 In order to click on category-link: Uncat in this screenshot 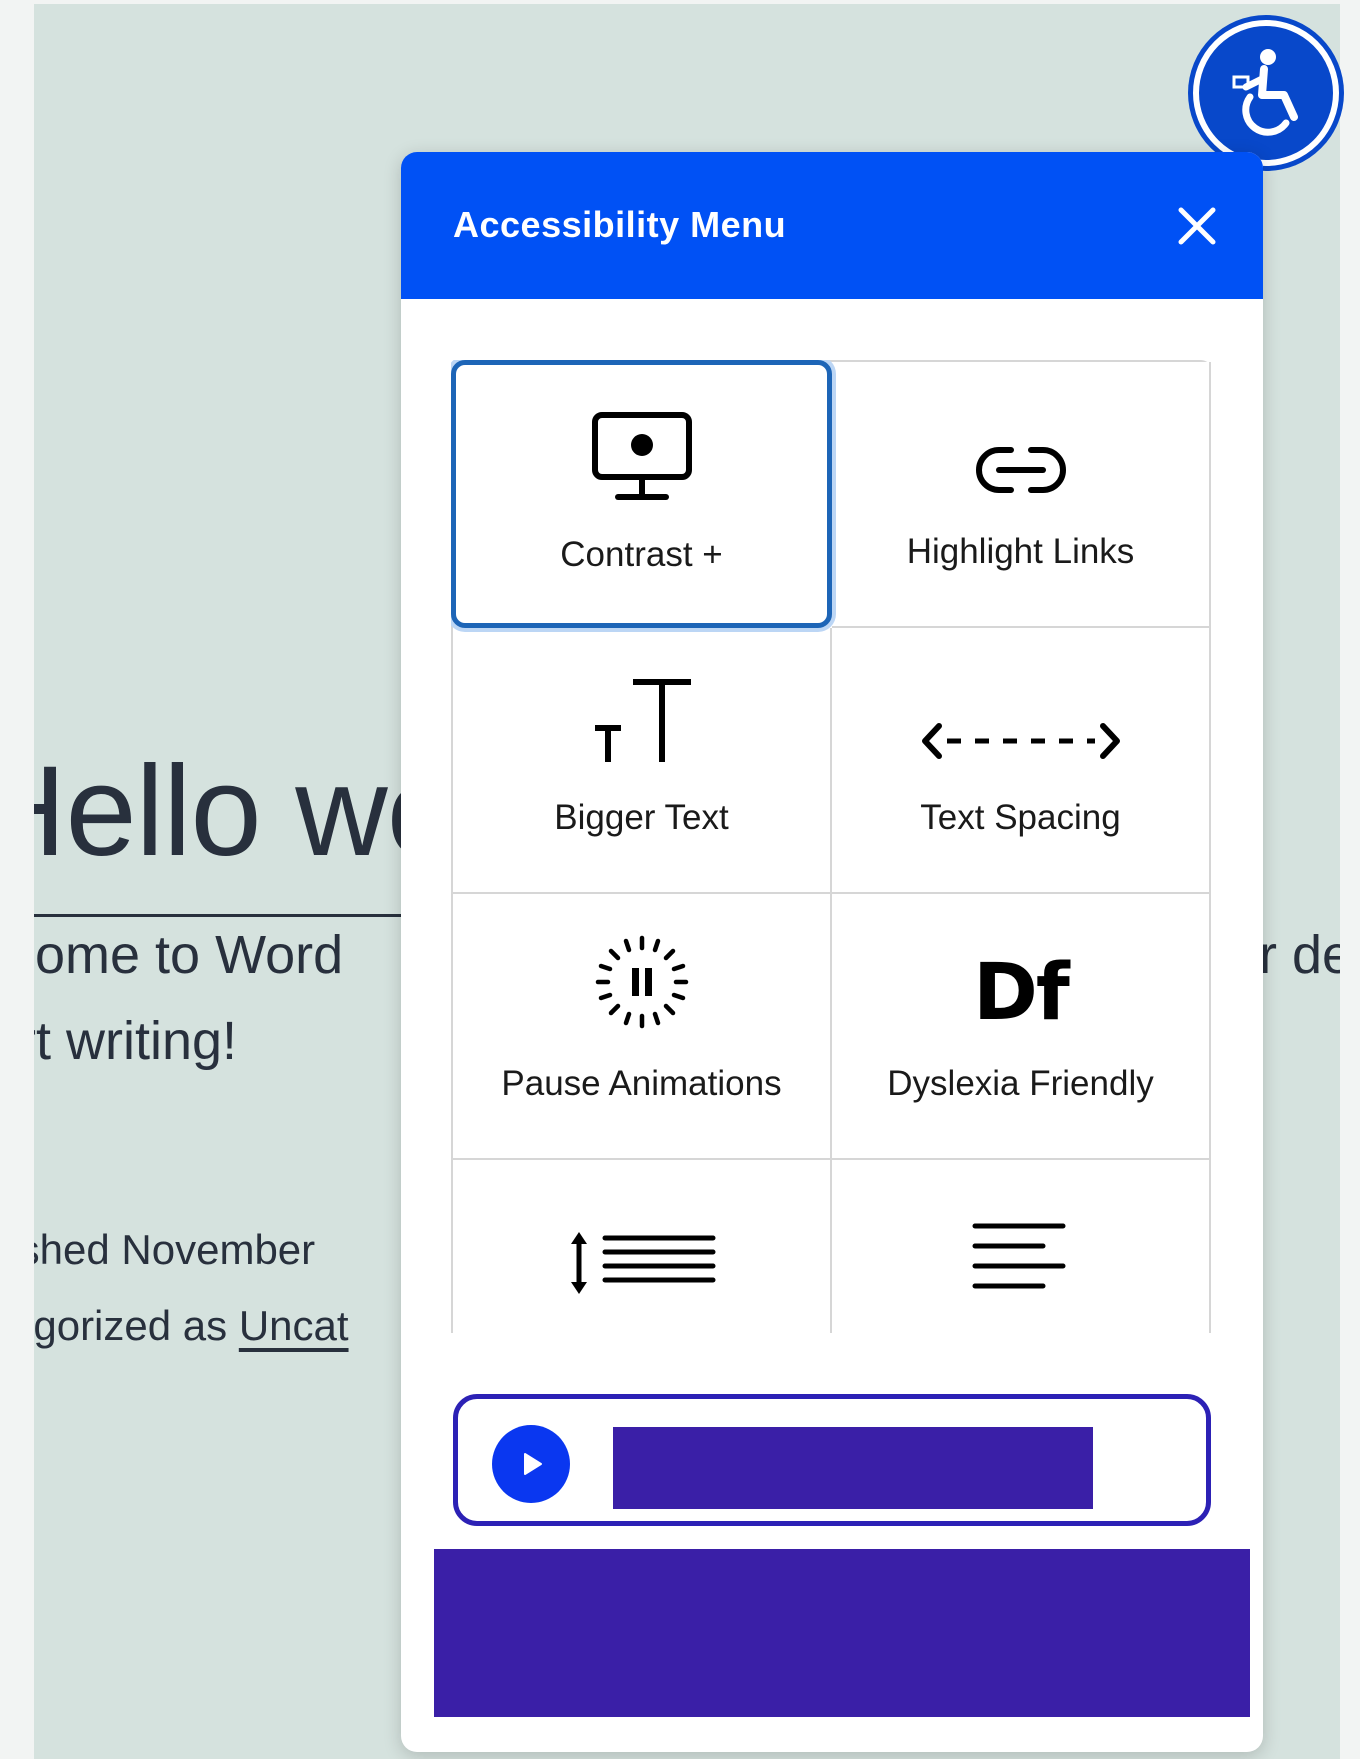, I will do `click(294, 1325)`.